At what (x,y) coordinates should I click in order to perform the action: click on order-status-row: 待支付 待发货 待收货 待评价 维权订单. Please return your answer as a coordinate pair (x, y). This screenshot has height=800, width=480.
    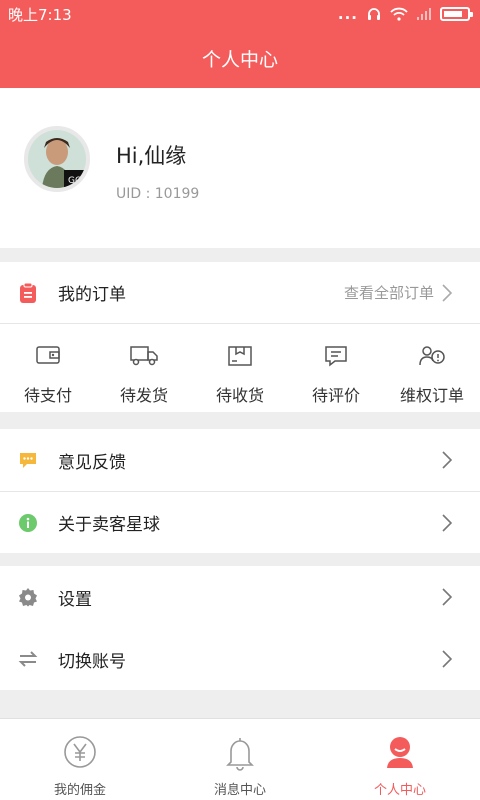
    Looking at the image, I should click on (240, 368).